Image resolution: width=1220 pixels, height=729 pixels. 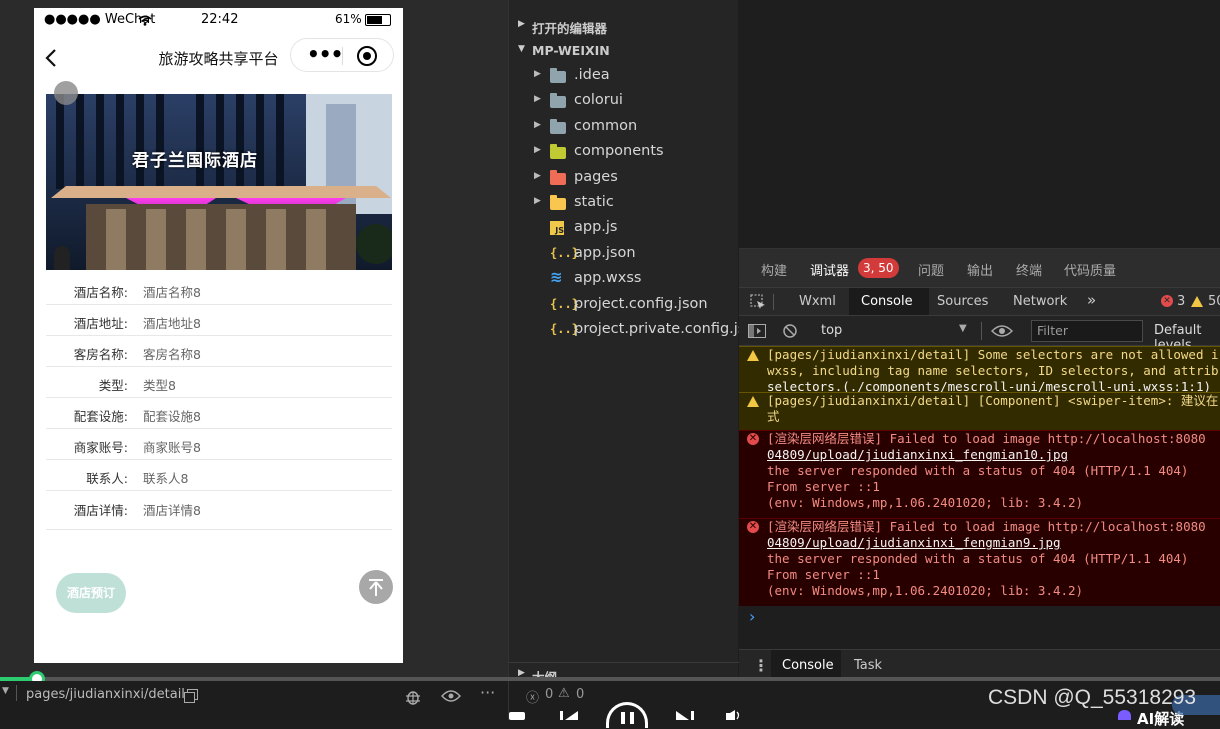 What do you see at coordinates (378, 20) in the screenshot?
I see `battery-icon` at bounding box center [378, 20].